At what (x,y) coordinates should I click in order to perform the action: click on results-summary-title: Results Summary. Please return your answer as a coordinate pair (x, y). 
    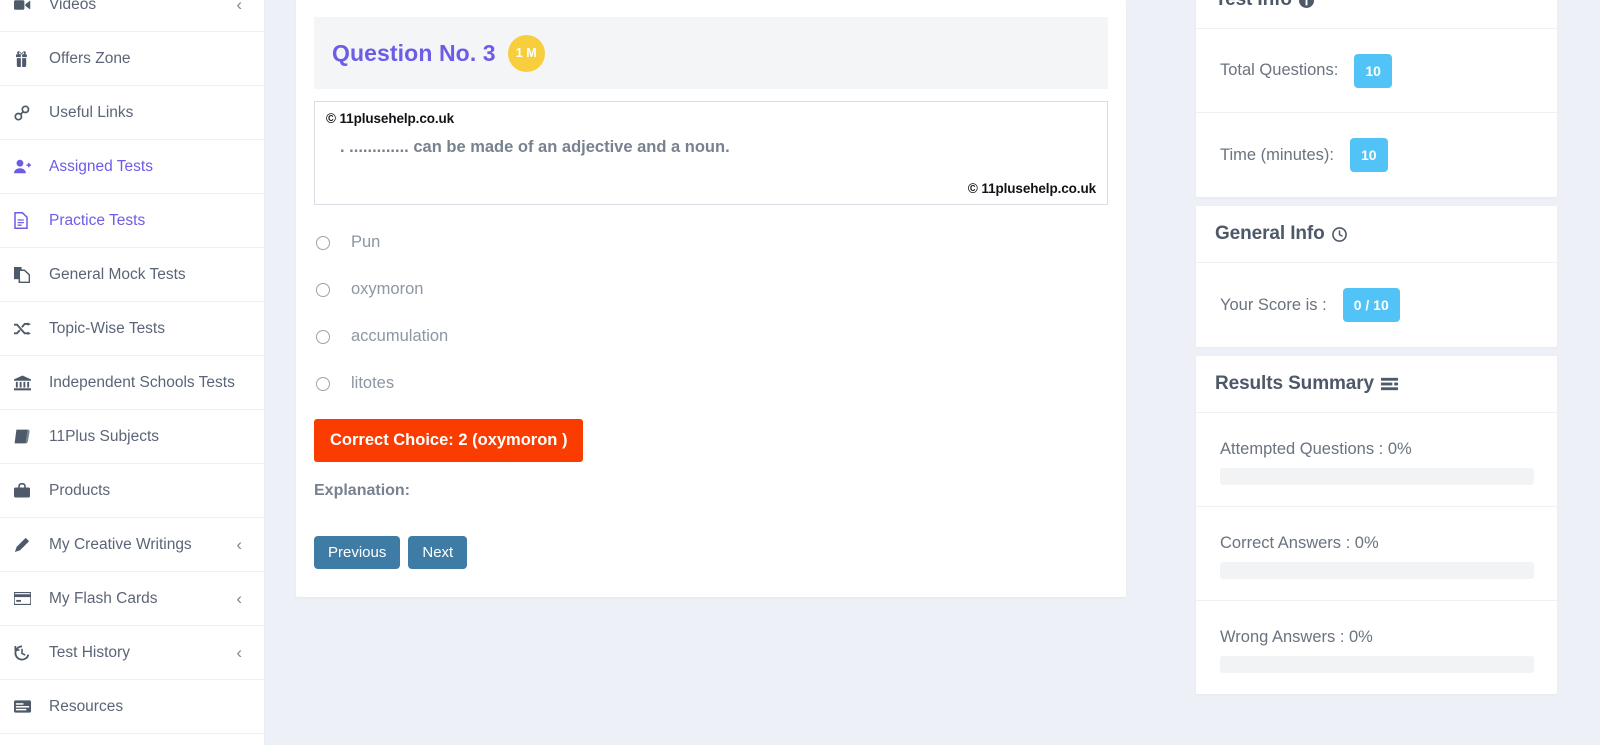
    Looking at the image, I should click on (1376, 384).